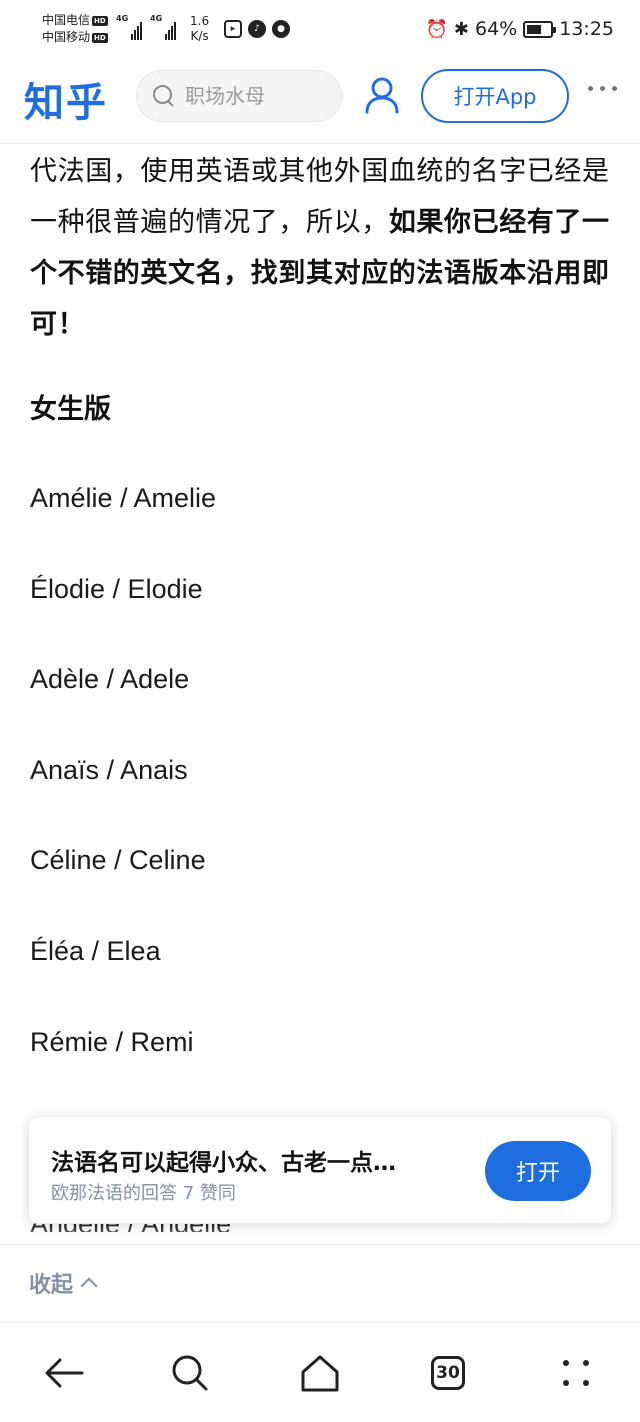 This screenshot has height=1422, width=640. I want to click on back-button, so click(64, 1373).